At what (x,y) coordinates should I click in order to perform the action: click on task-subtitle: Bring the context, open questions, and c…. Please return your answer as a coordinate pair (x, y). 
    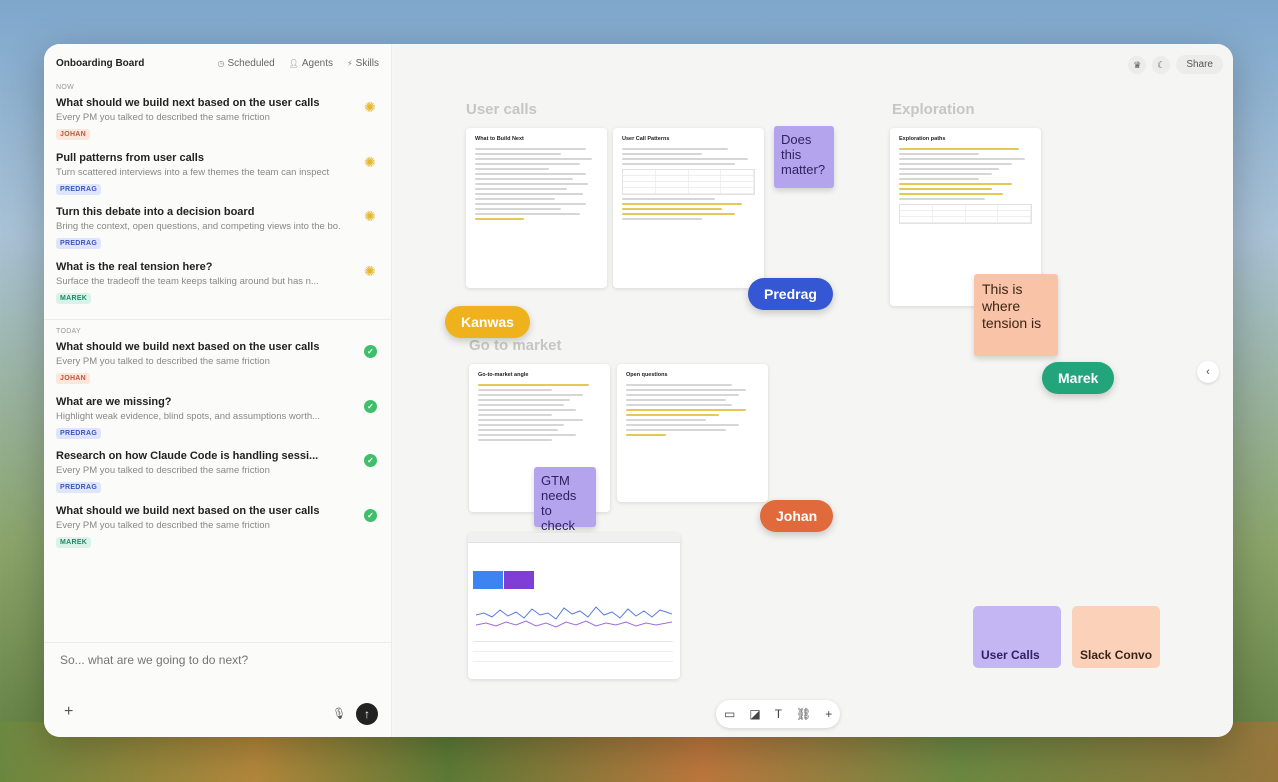
    Looking at the image, I should click on (198, 226).